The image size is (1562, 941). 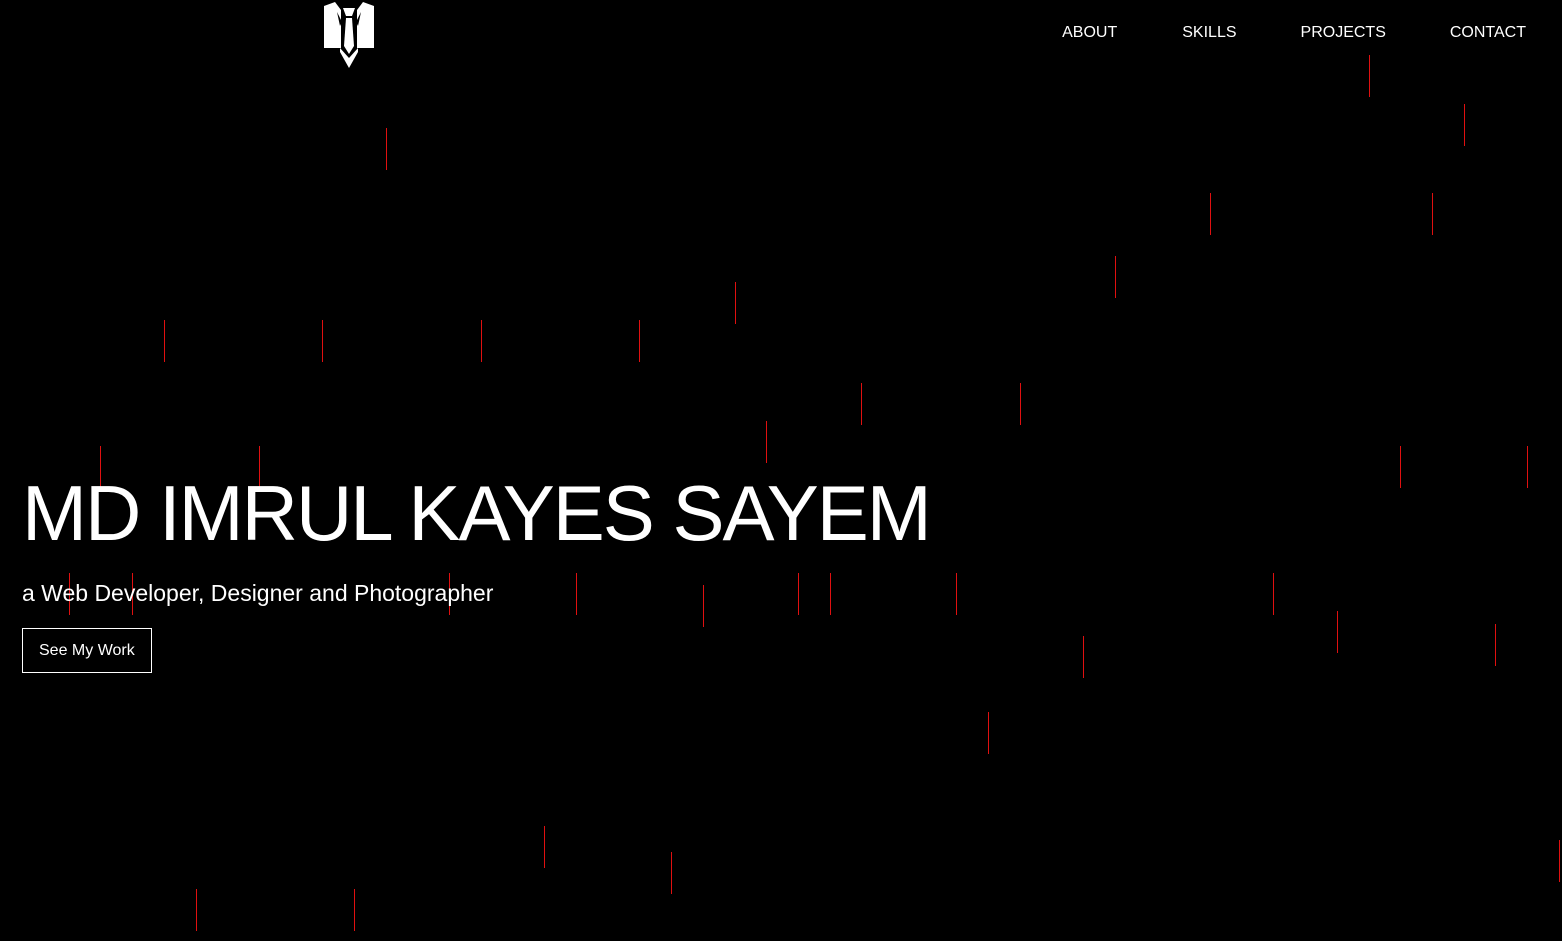 What do you see at coordinates (781, 35) in the screenshot?
I see `top-navbar: ABOUT SKILLS PROJECTS CONTACT` at bounding box center [781, 35].